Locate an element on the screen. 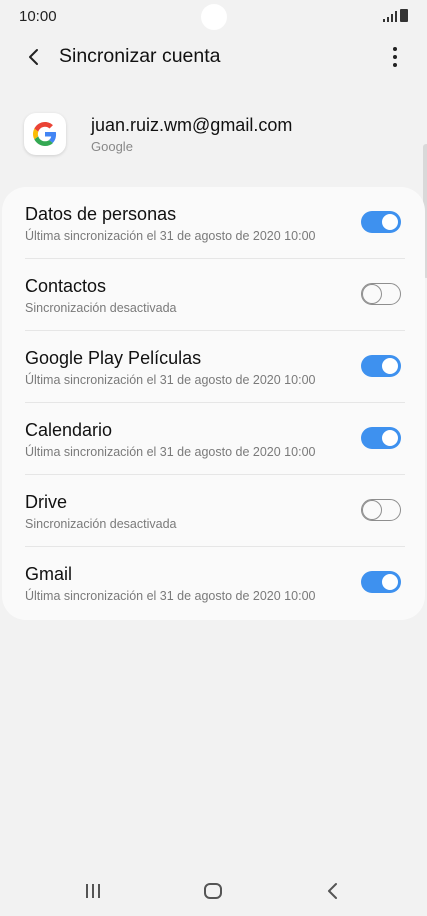 The width and height of the screenshot is (427, 916). recents-icon is located at coordinates (93, 891).